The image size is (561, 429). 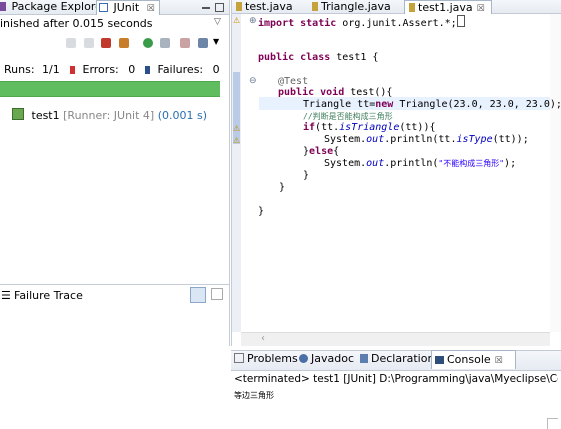 What do you see at coordinates (510, 139) in the screenshot?
I see `code-text: (tt));` at bounding box center [510, 139].